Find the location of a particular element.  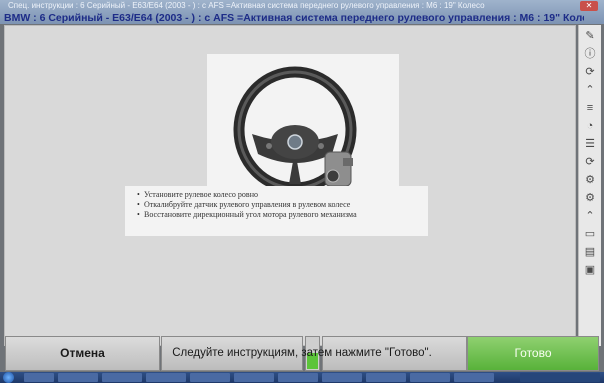

taskbar is located at coordinates (302, 377).